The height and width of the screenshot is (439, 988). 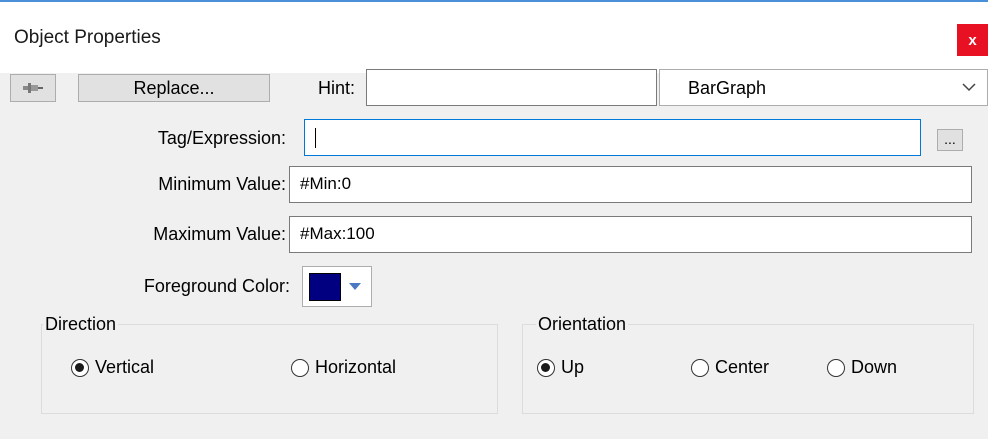 What do you see at coordinates (969, 87) in the screenshot?
I see `chevron-down-icon` at bounding box center [969, 87].